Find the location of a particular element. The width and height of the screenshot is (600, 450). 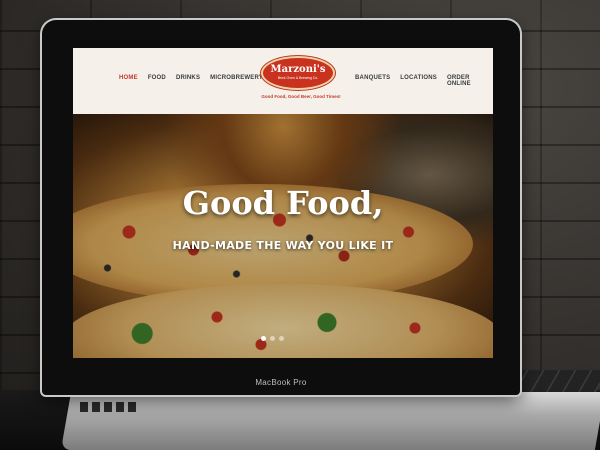

nav-left: HOME FOOD DRINKS MICROBREWERY is located at coordinates (191, 78).